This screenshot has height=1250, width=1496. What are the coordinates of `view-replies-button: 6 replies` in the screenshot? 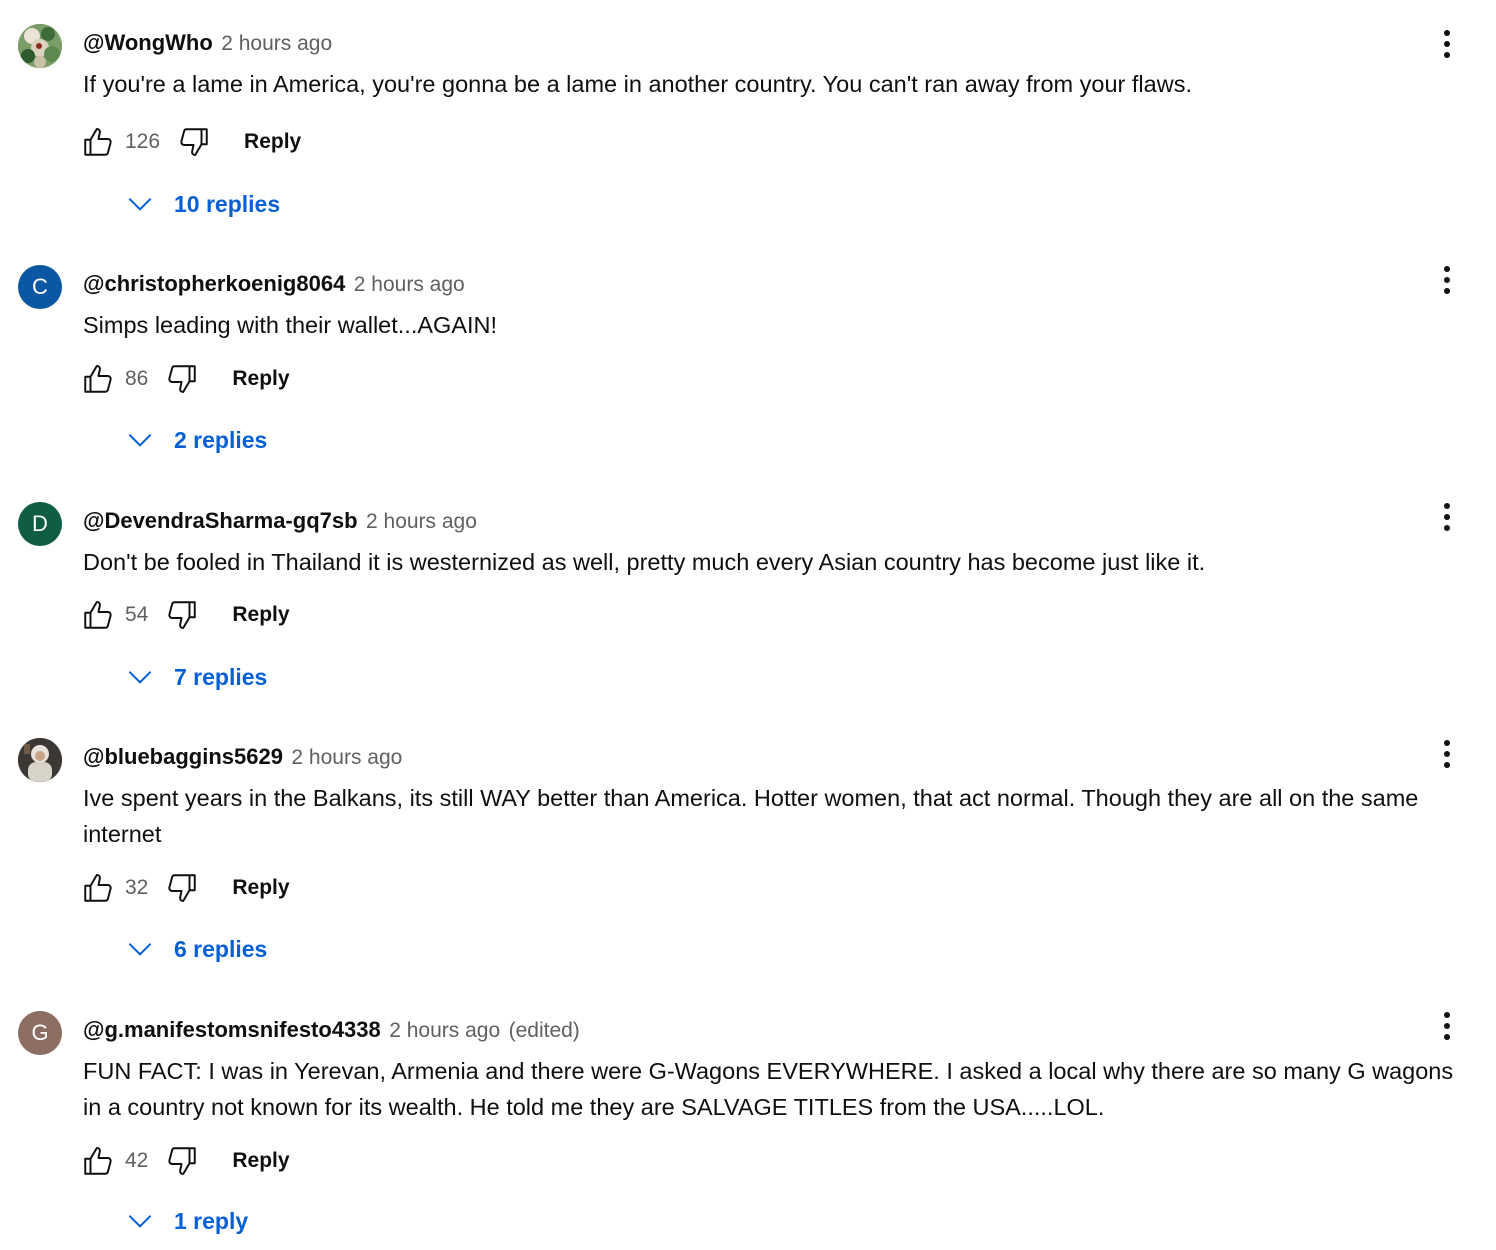 It's located at (195, 949).